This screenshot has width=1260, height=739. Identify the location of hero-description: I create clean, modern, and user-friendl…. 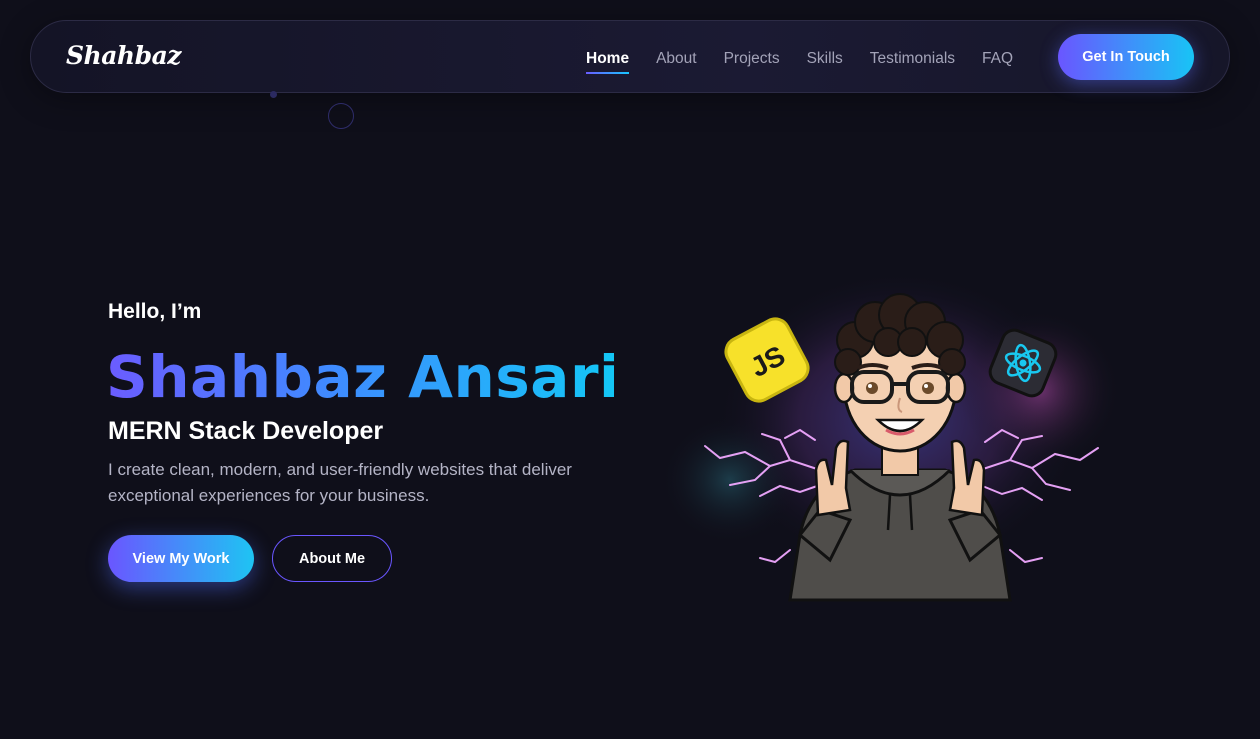
(340, 482).